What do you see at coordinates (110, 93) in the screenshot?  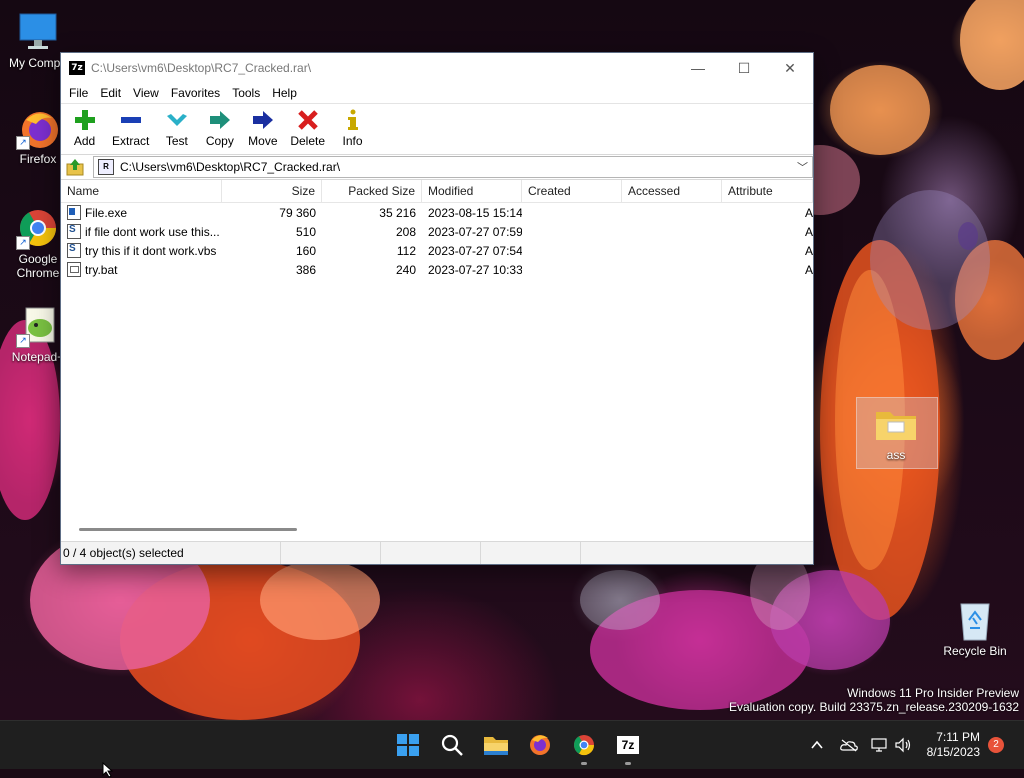 I see `menu-edit: Edit` at bounding box center [110, 93].